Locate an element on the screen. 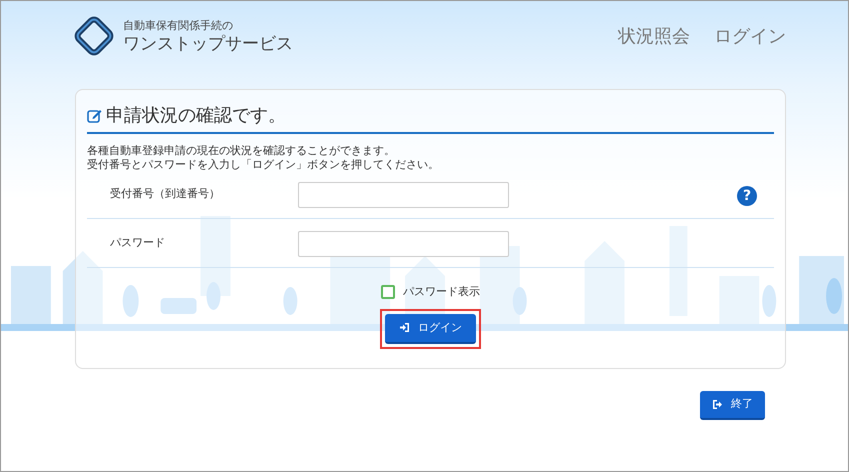 The height and width of the screenshot is (472, 849). login-icon is located at coordinates (404, 328).